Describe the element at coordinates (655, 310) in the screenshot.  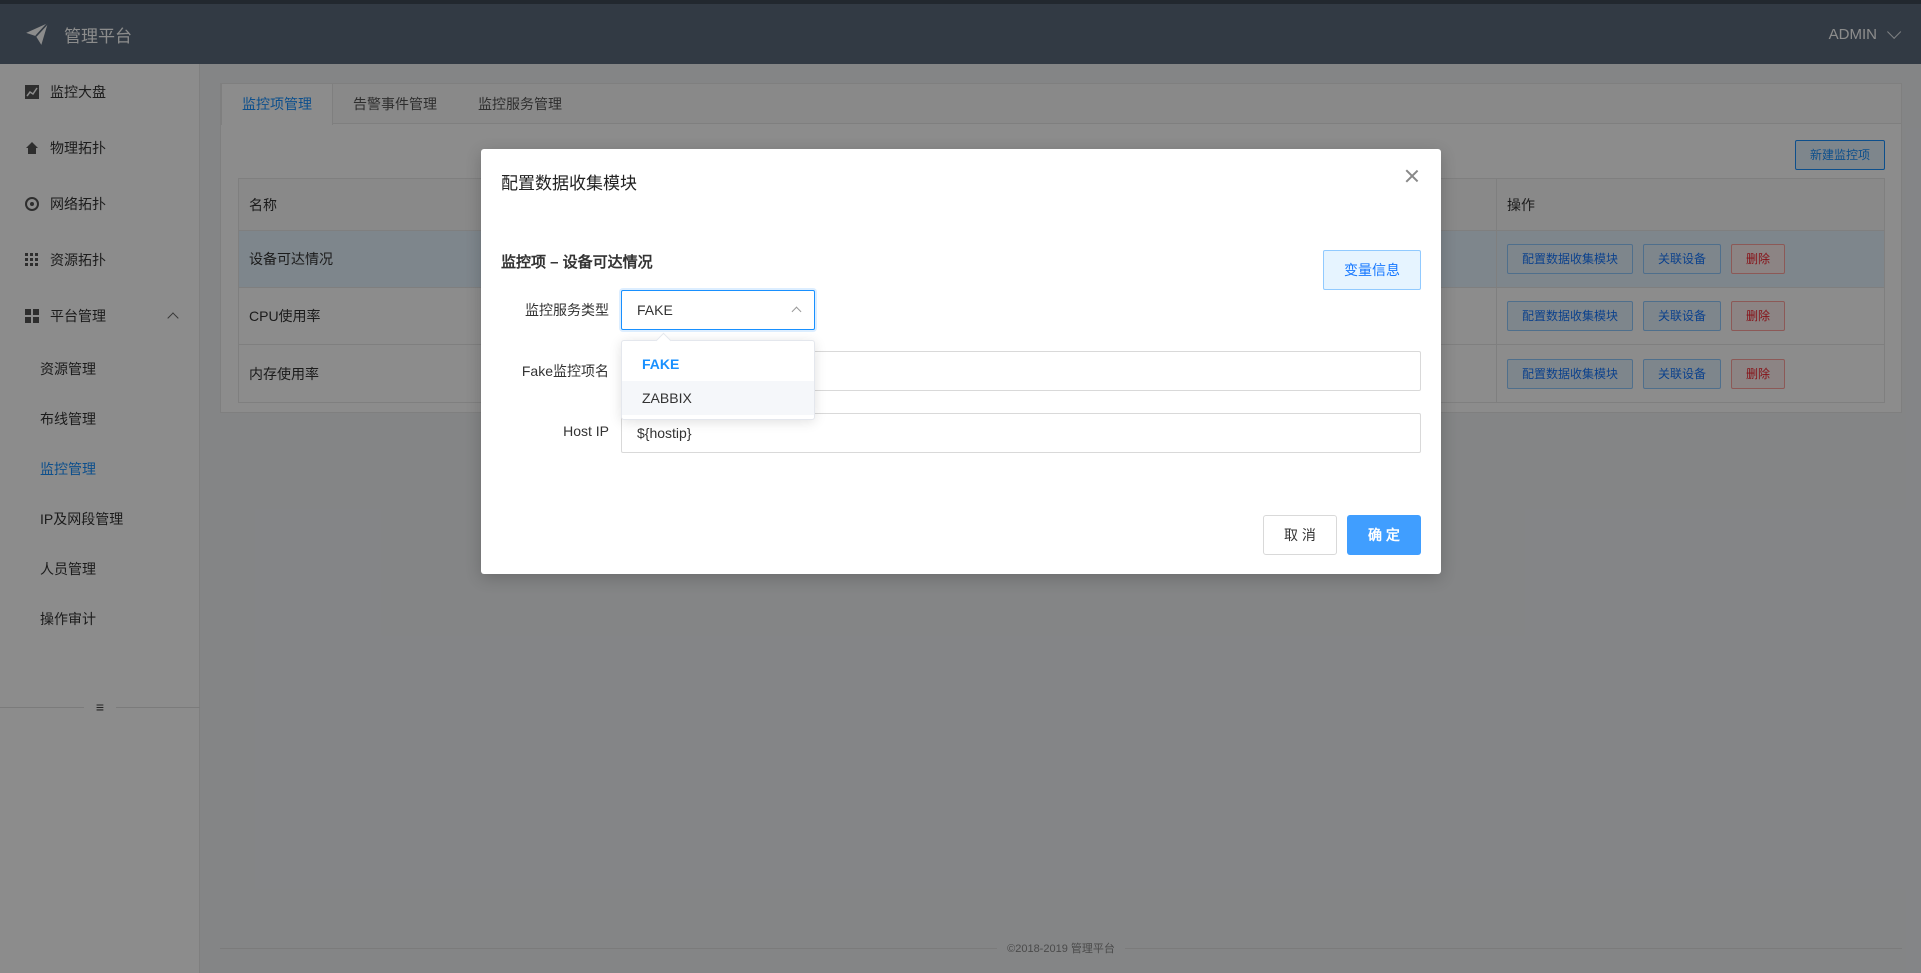
I see `service-type-value: FAKE` at that location.